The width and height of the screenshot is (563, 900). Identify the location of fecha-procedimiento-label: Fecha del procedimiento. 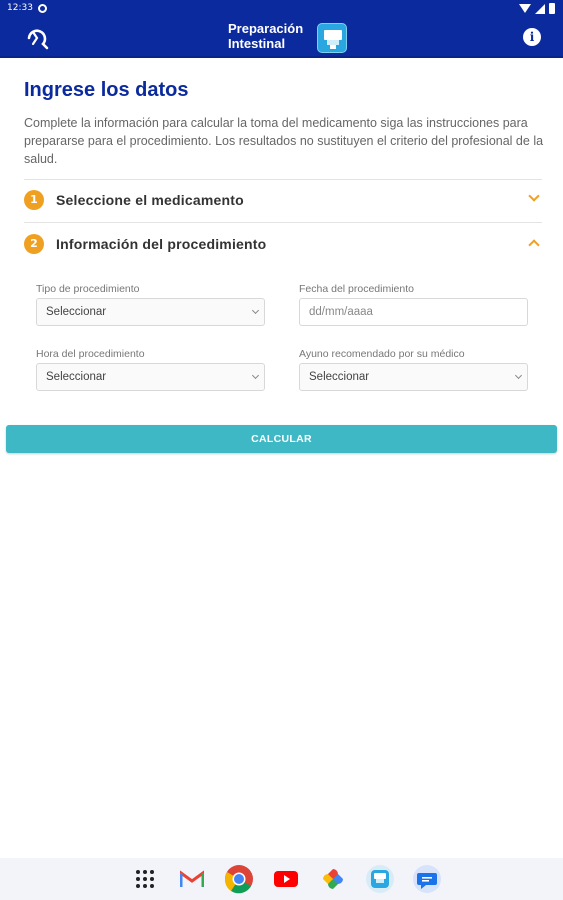
(356, 289).